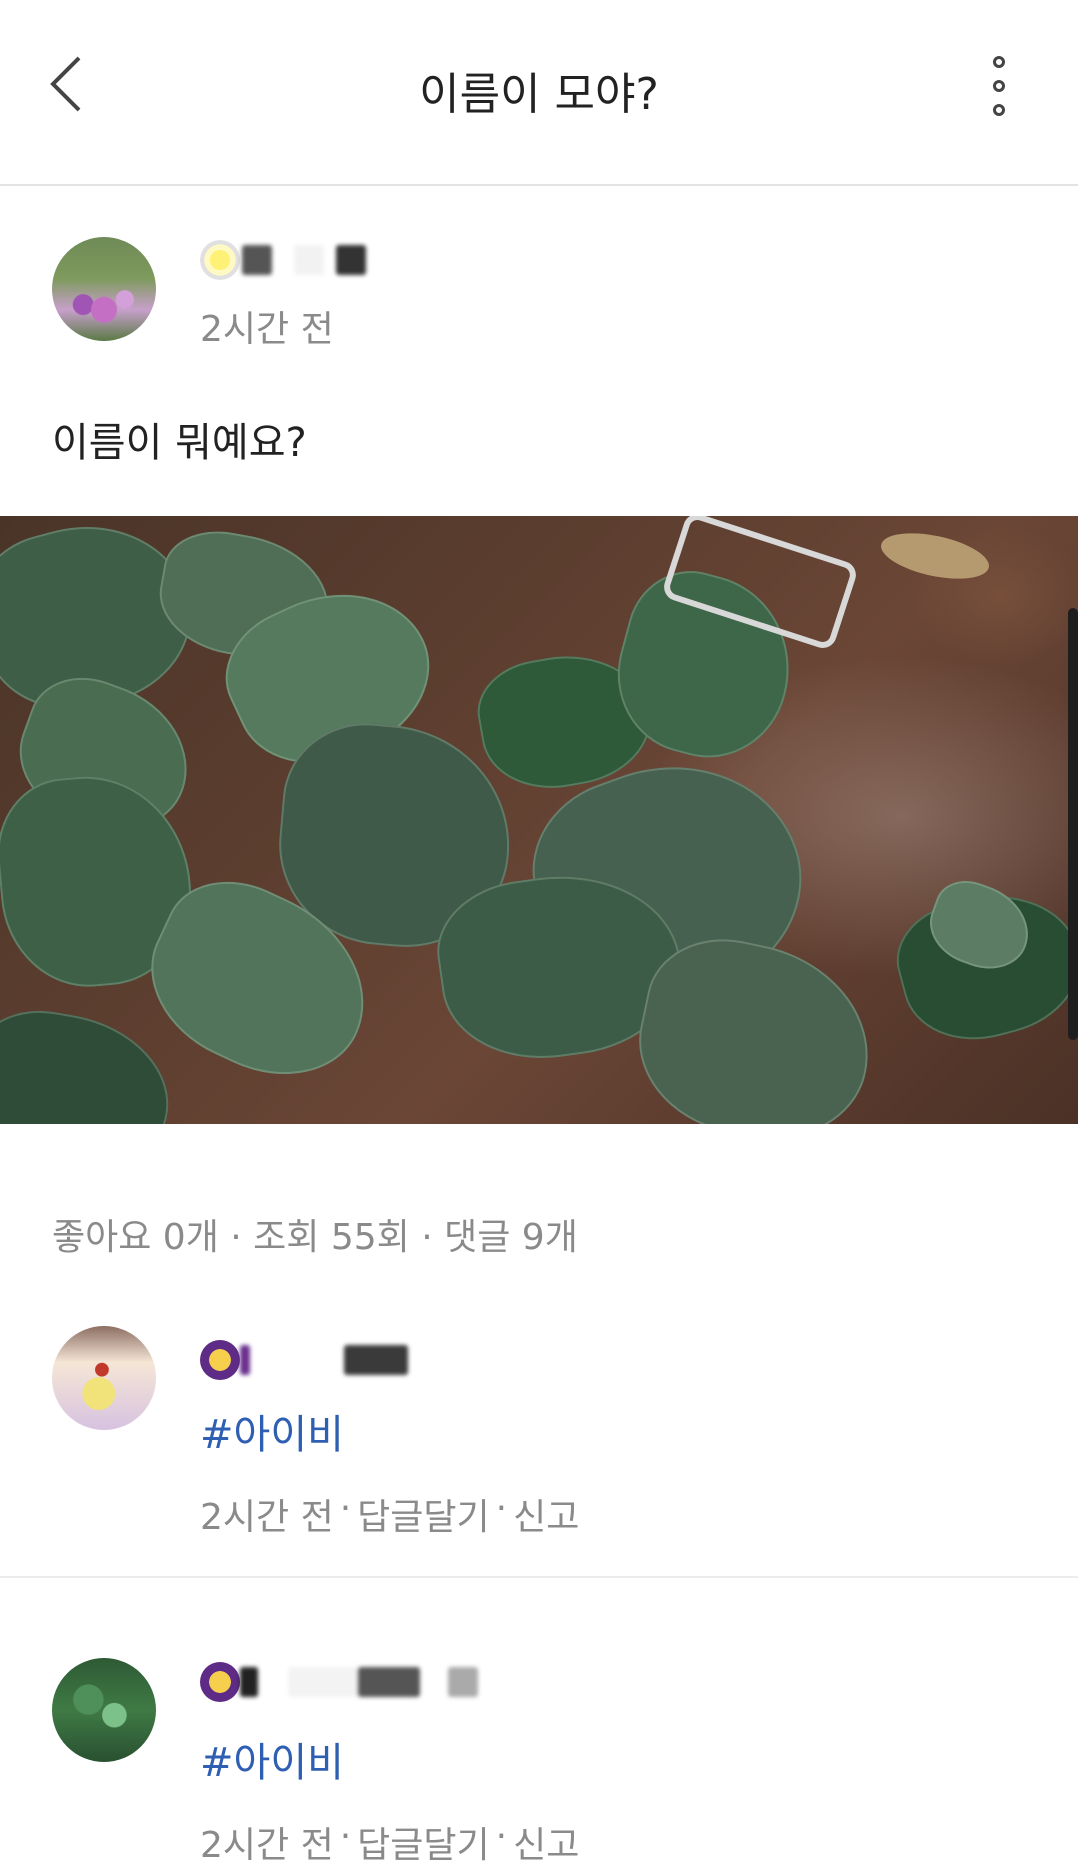 The width and height of the screenshot is (1078, 1868). I want to click on author-name, so click(283, 260).